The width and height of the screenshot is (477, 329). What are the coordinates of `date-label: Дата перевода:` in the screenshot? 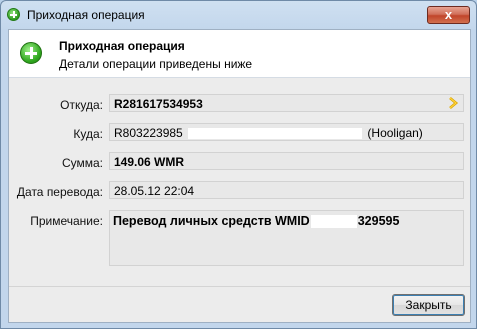 It's located at (59, 192).